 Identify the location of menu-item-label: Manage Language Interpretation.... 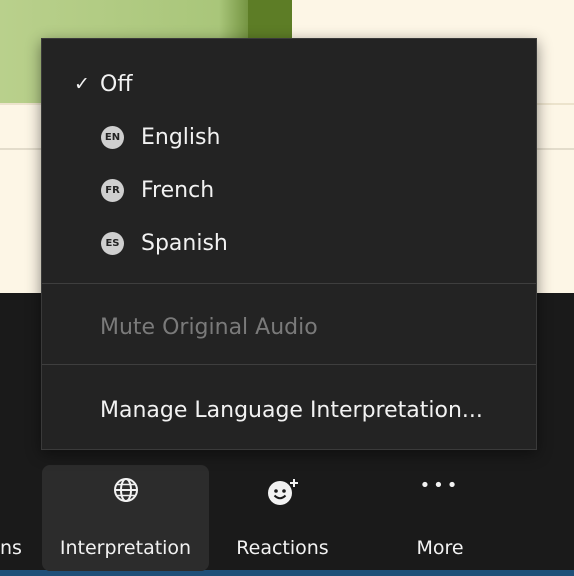
(291, 410).